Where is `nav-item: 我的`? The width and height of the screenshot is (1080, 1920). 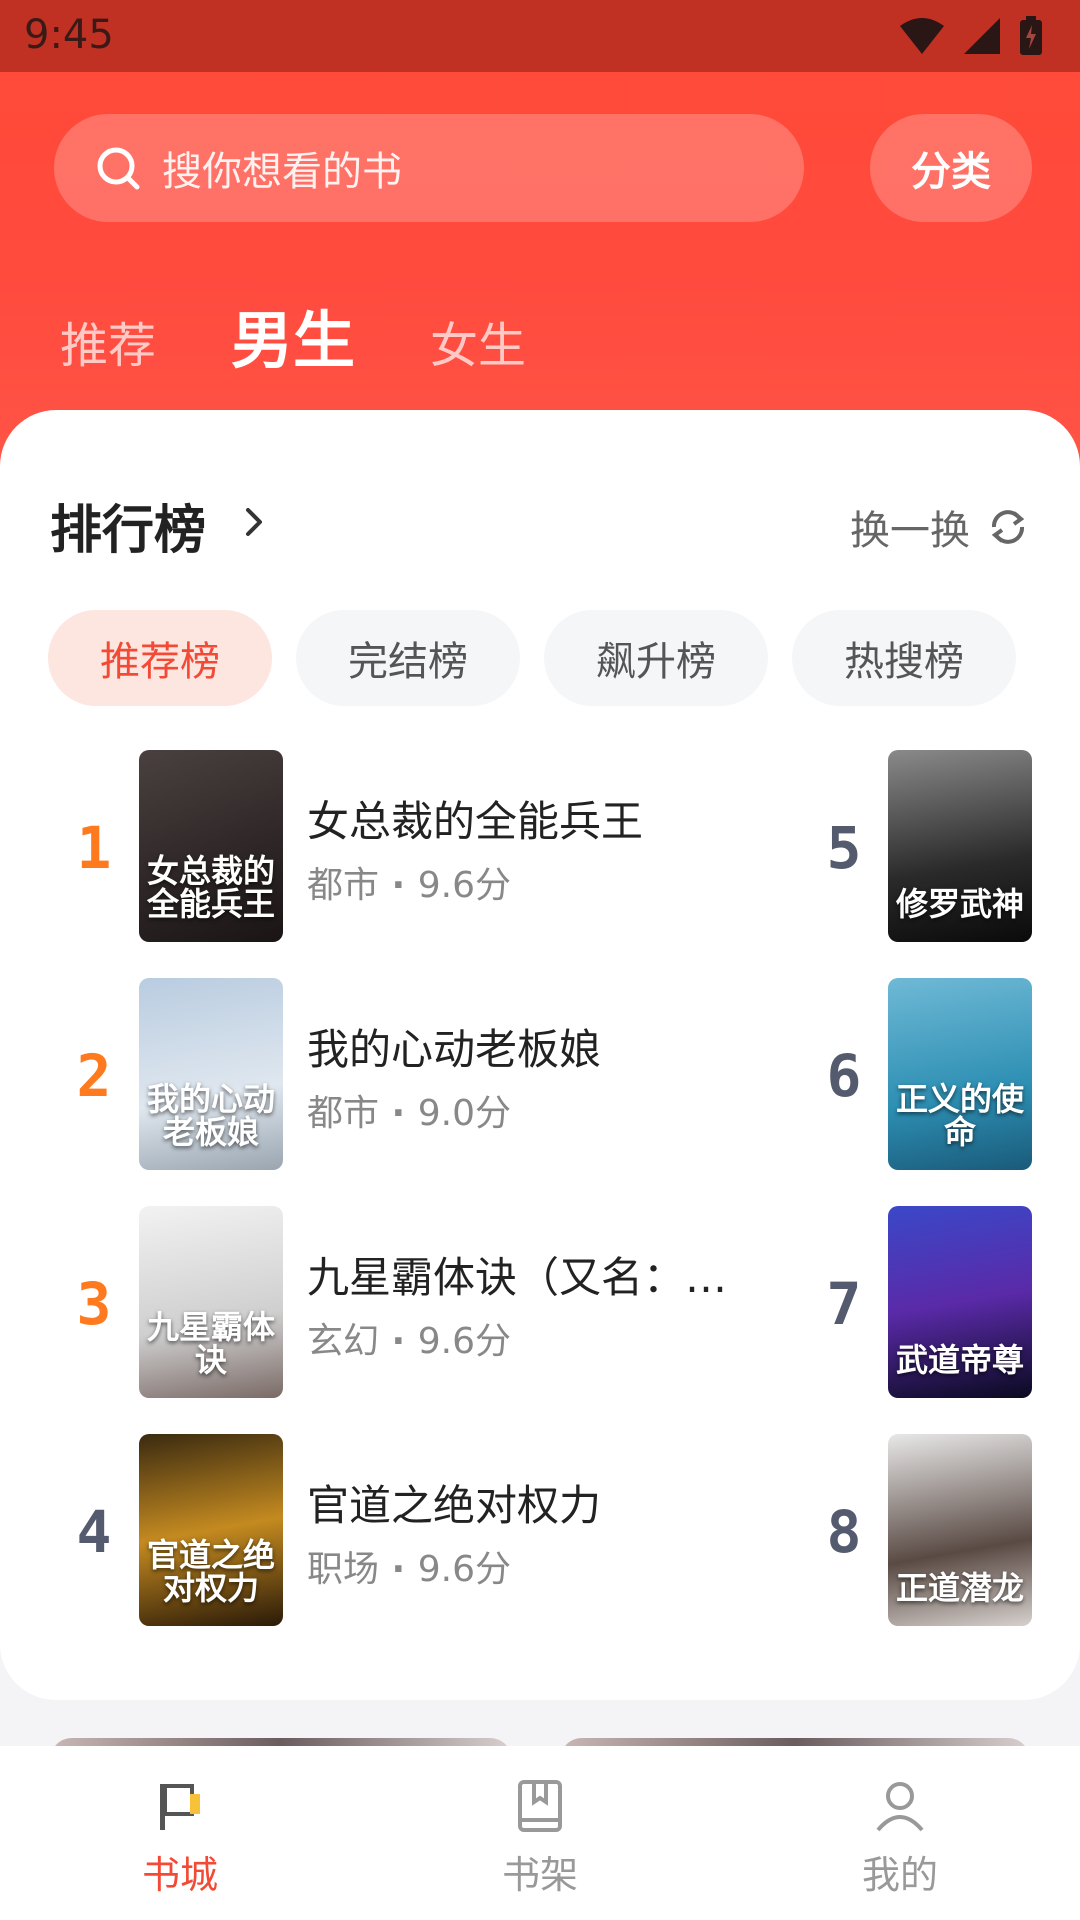 nav-item: 我的 is located at coordinates (900, 1833).